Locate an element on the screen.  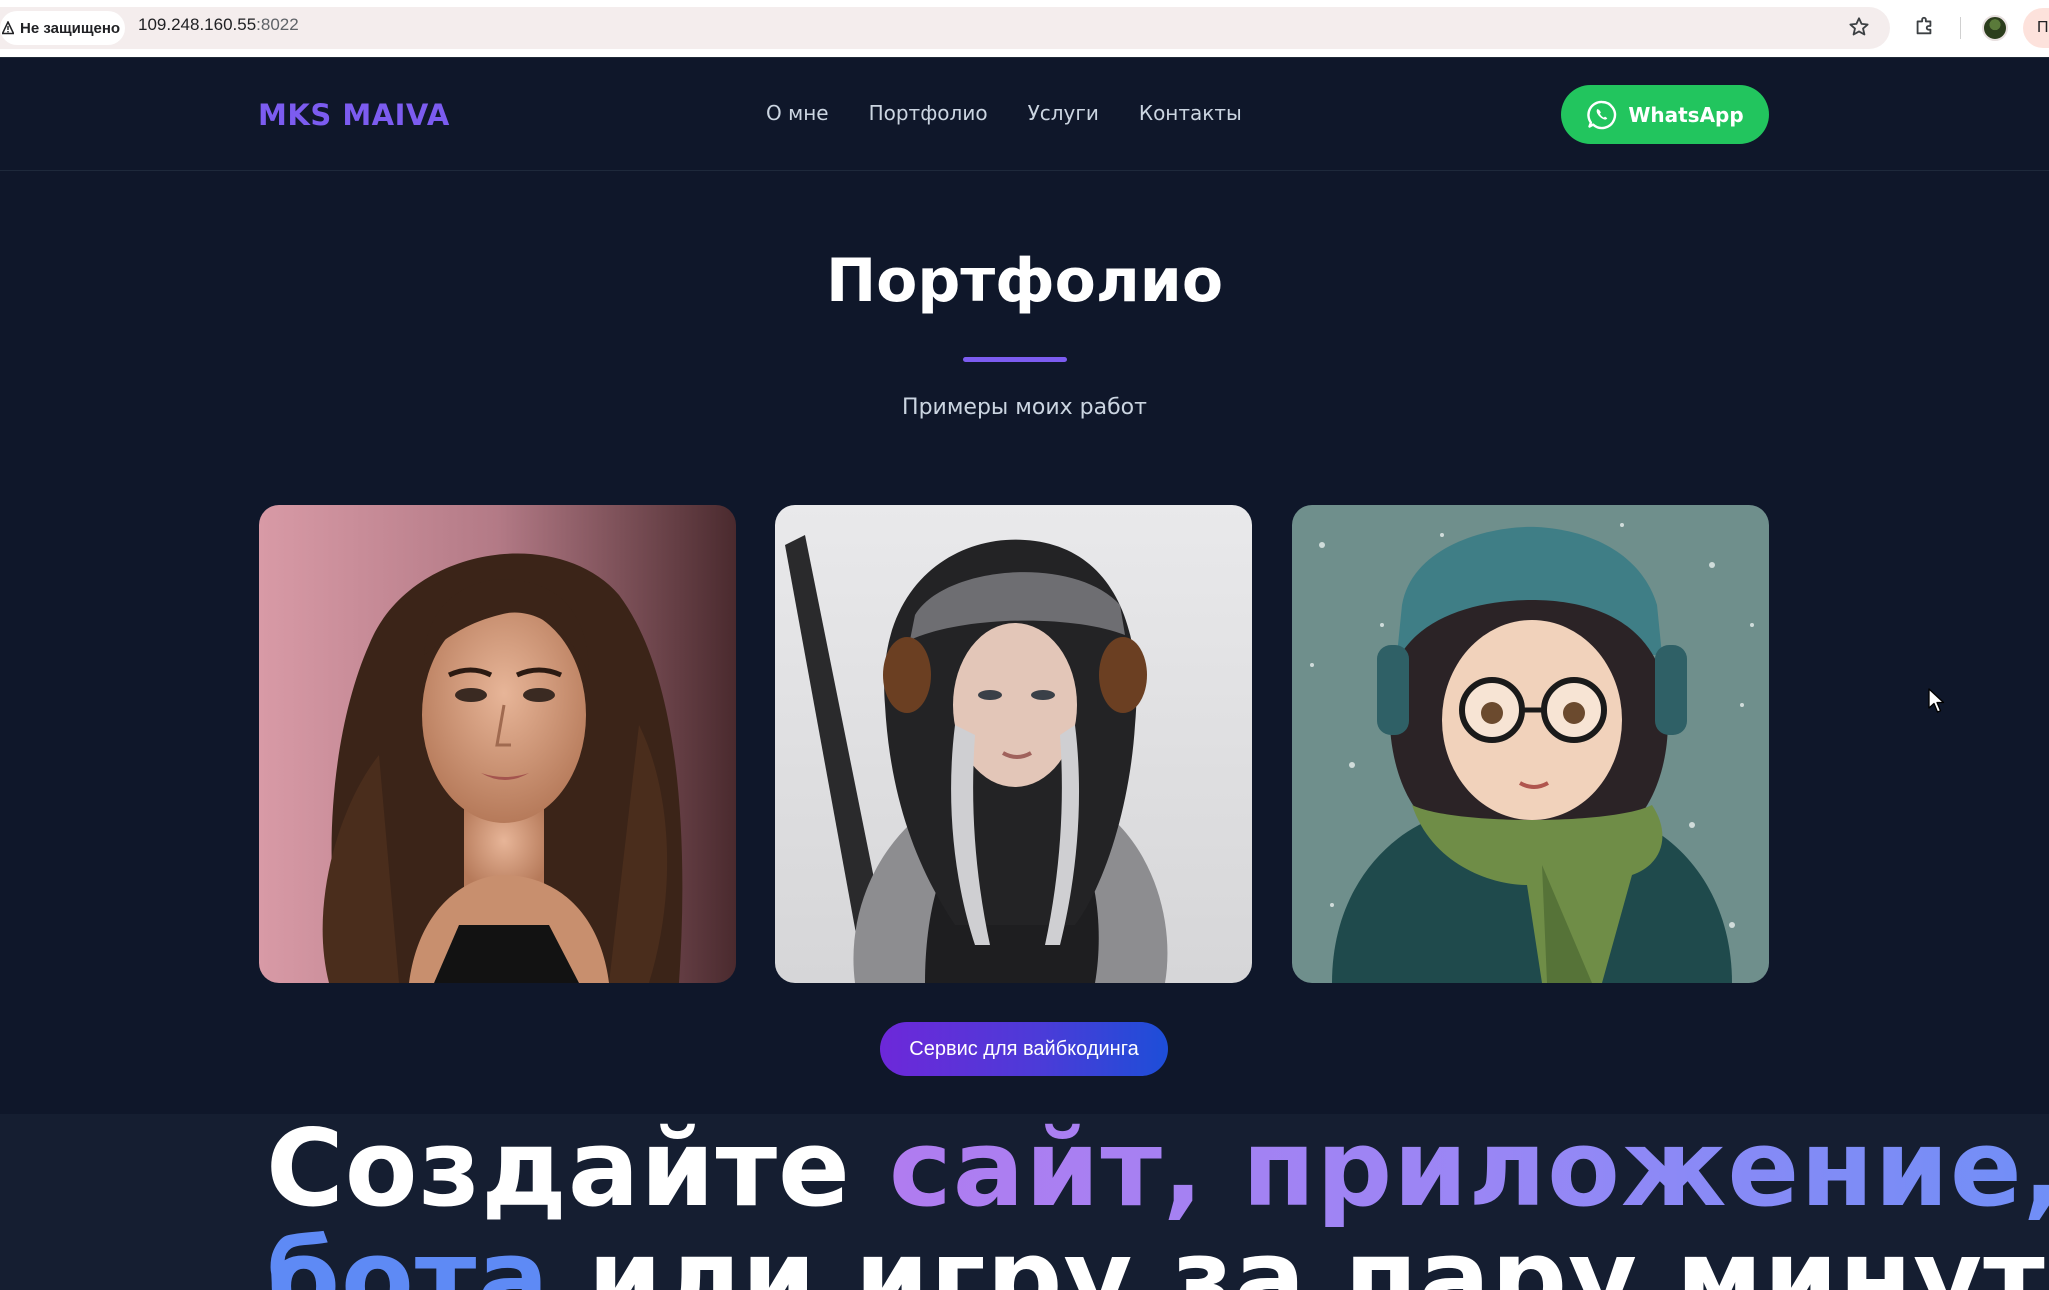
section-subtitle: Примеры моих работ is located at coordinates (1024, 407).